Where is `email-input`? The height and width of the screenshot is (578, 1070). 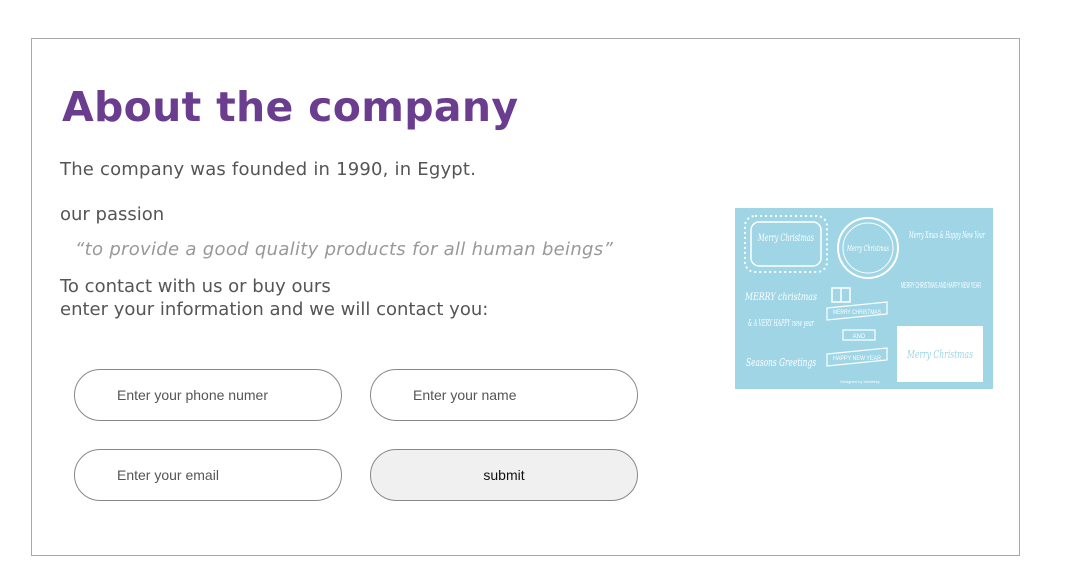 email-input is located at coordinates (208, 475).